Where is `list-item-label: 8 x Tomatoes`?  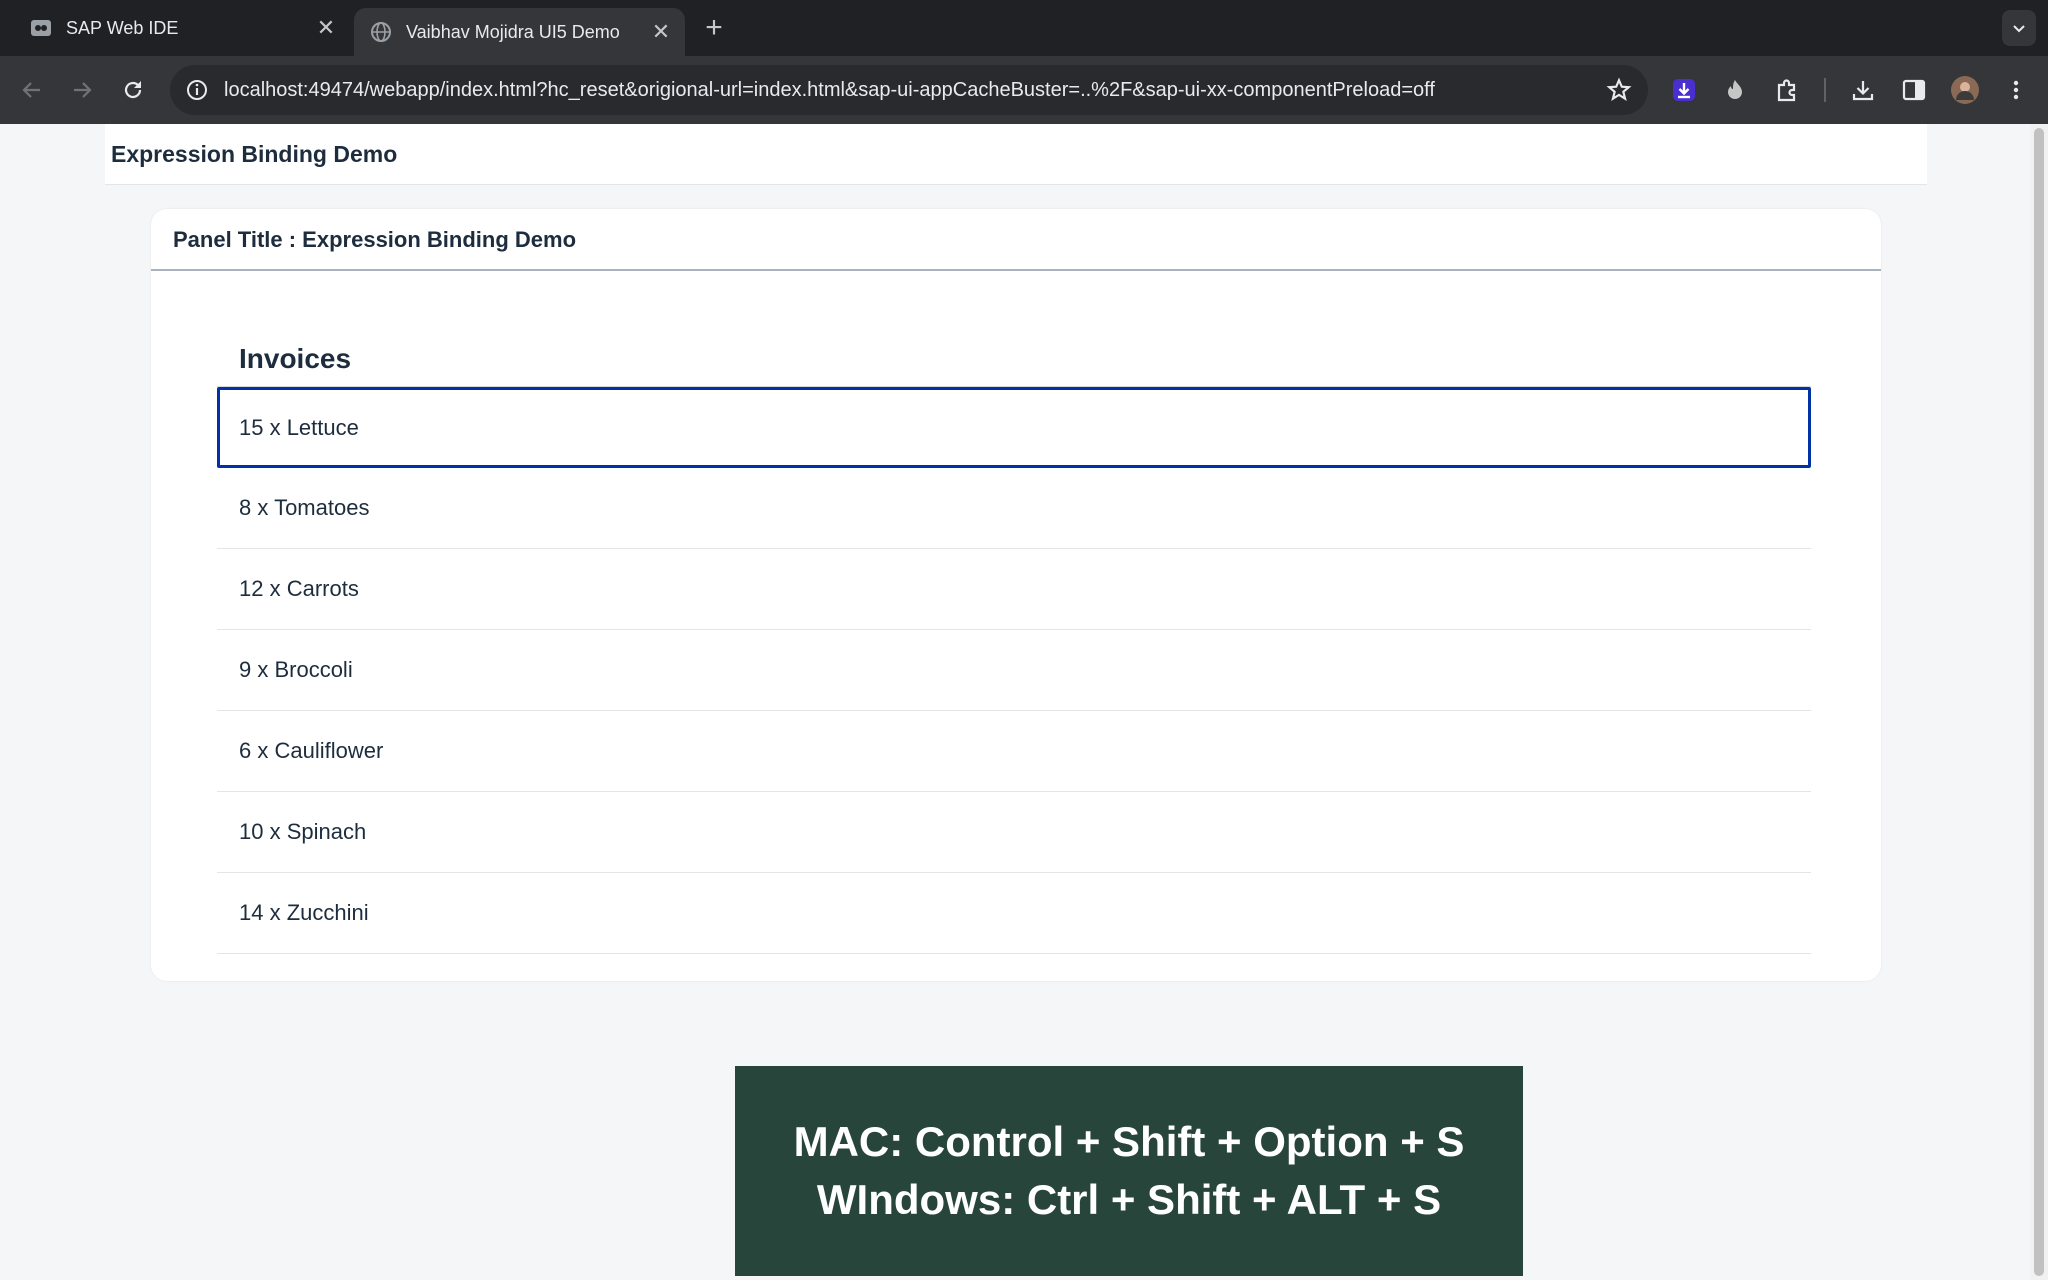
list-item-label: 8 x Tomatoes is located at coordinates (304, 507).